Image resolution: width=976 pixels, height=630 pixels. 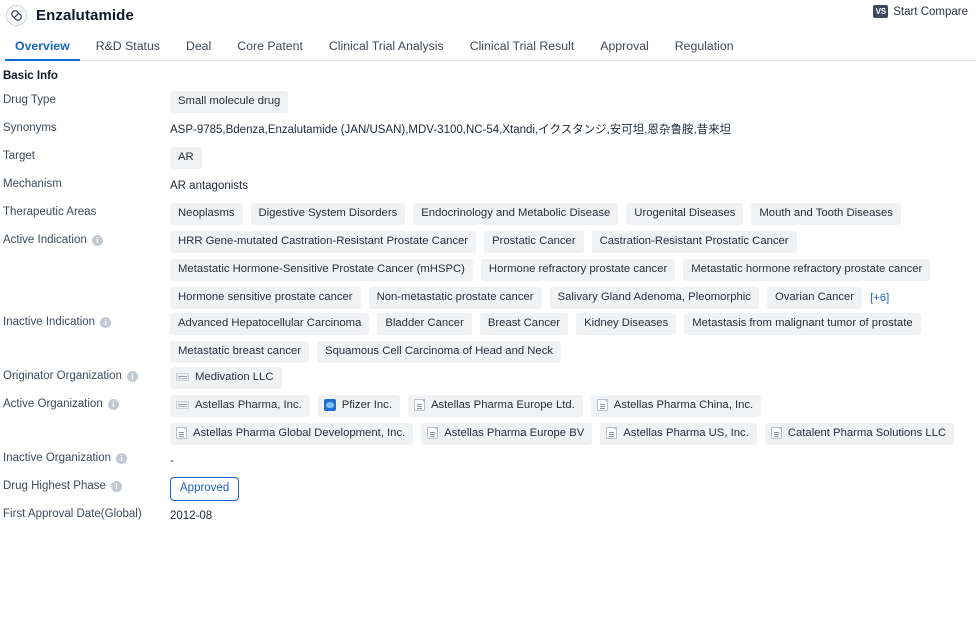 I want to click on label-inactive-organization: Inactive Organization i, so click(x=86, y=456).